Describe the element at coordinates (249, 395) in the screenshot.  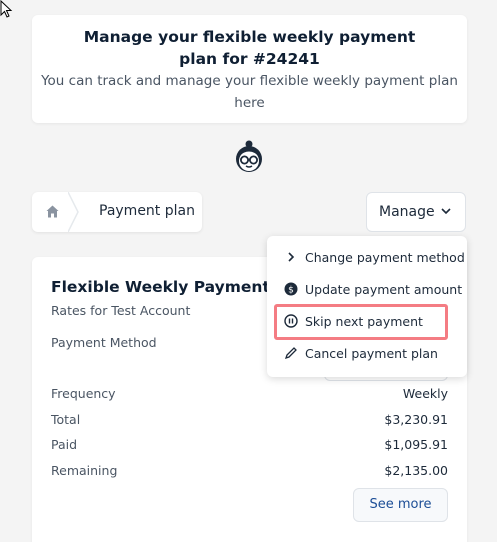
I see `detail-row-frequency: Frequency Weekly` at that location.